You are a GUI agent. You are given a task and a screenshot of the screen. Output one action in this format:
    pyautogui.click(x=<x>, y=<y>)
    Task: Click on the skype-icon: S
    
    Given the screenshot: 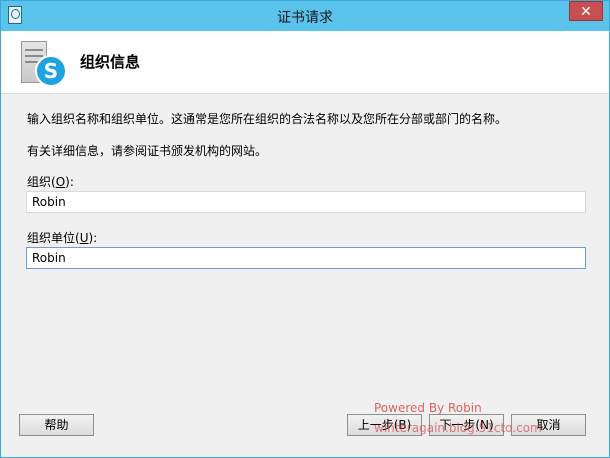 What is the action you would take?
    pyautogui.click(x=51, y=71)
    